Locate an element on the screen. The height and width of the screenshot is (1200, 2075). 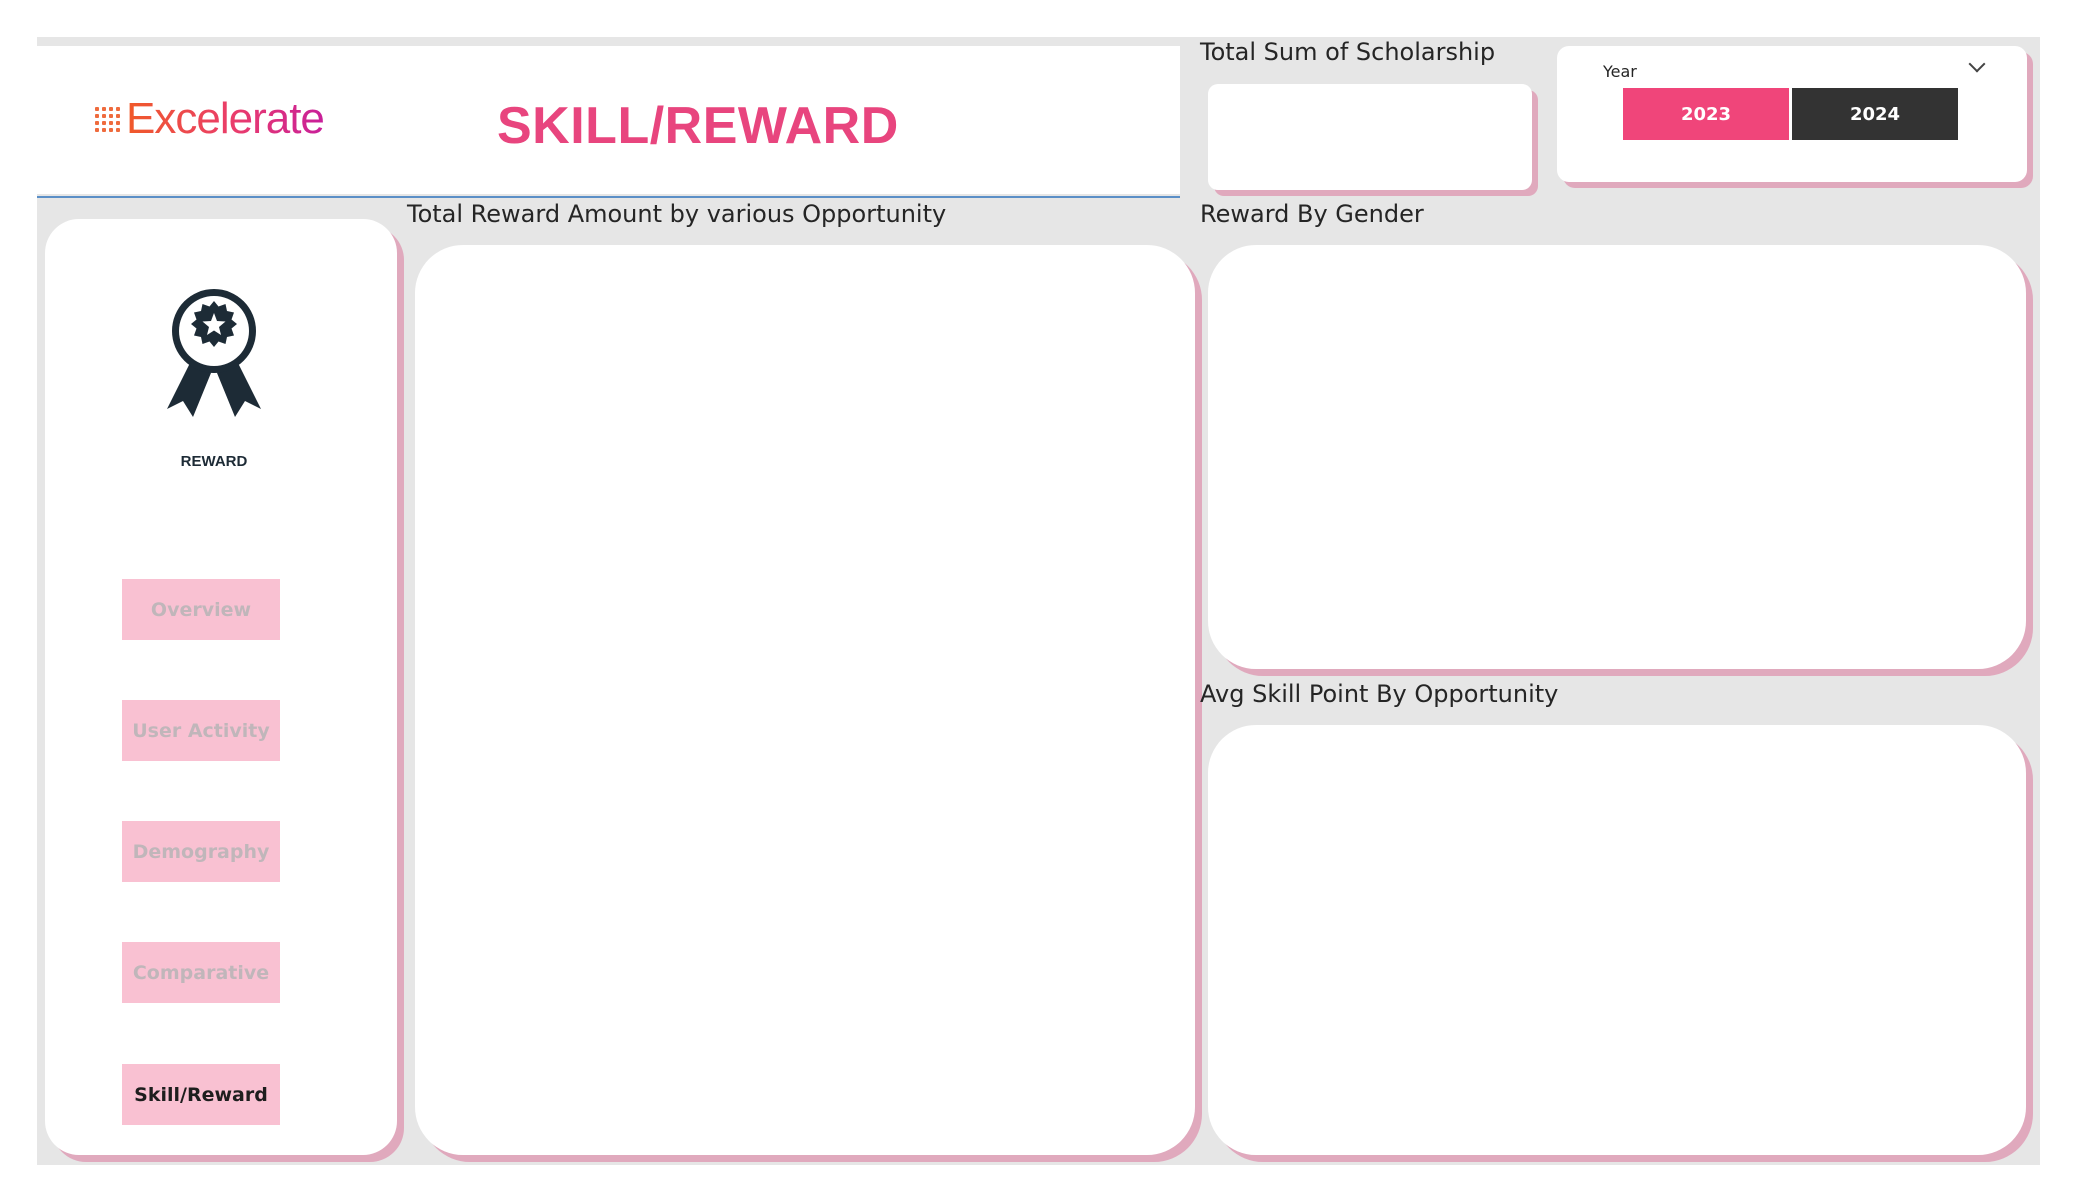
year-option-2023: 2023 is located at coordinates (1706, 114).